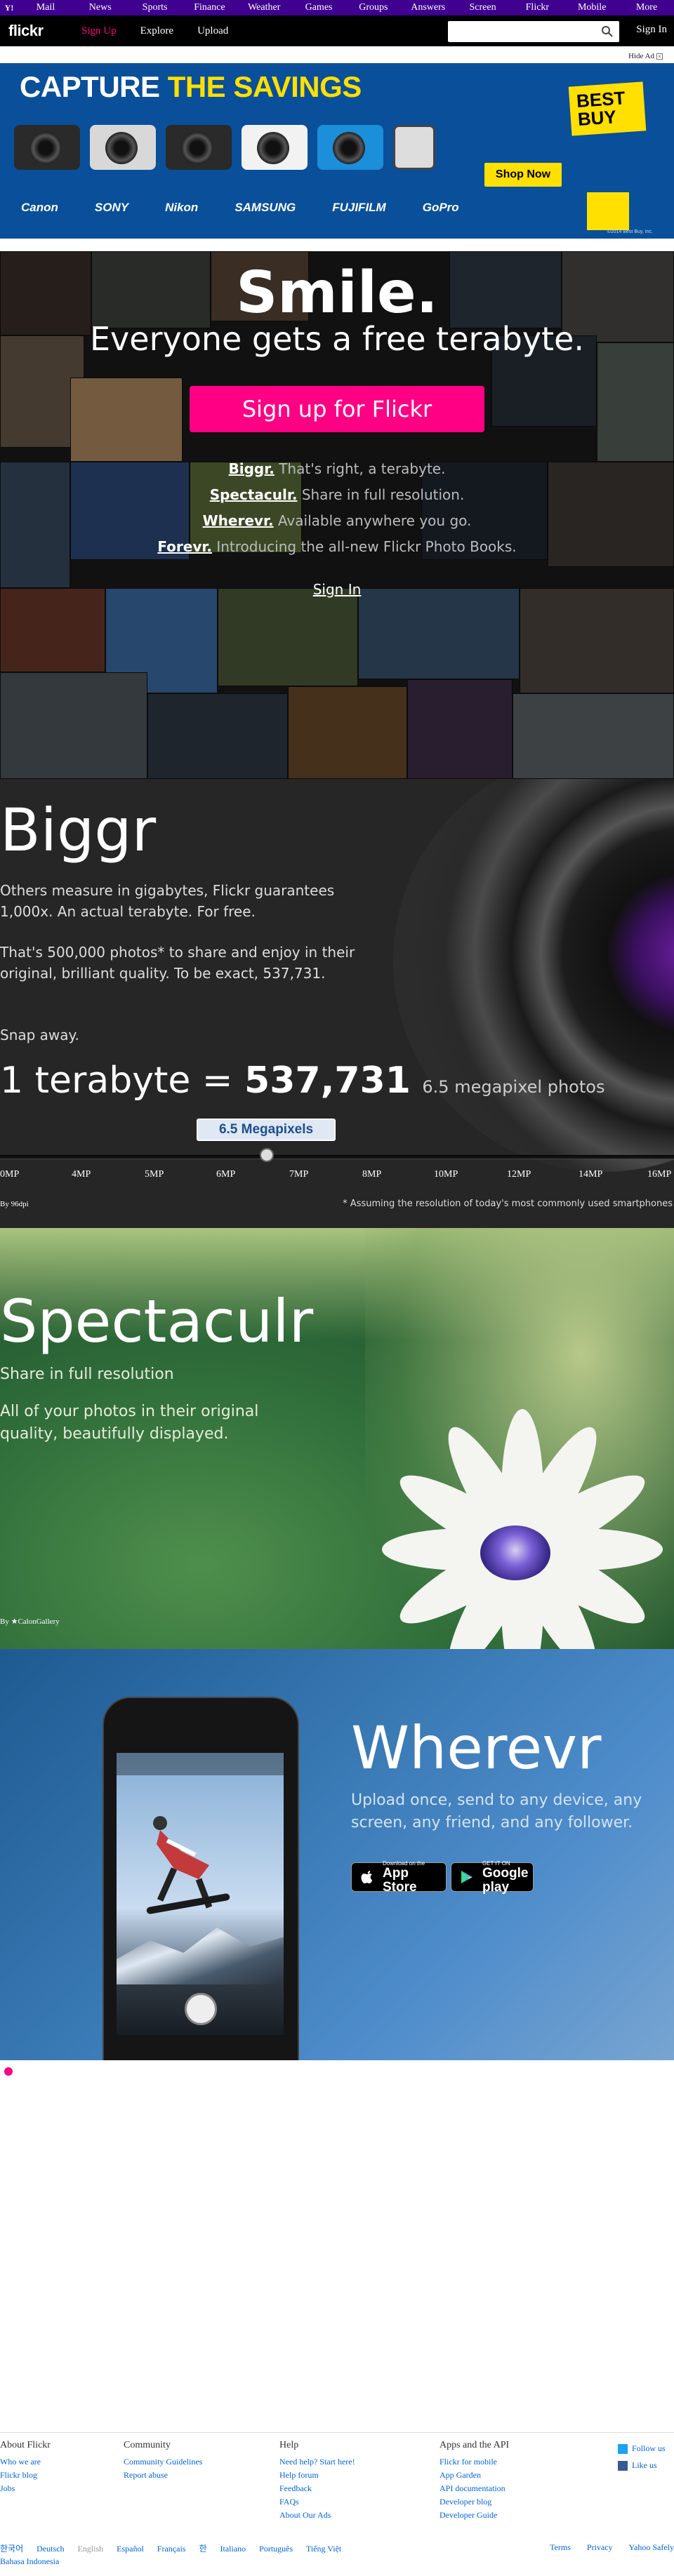 This screenshot has height=2576, width=674. I want to click on language-option: Français, so click(171, 2549).